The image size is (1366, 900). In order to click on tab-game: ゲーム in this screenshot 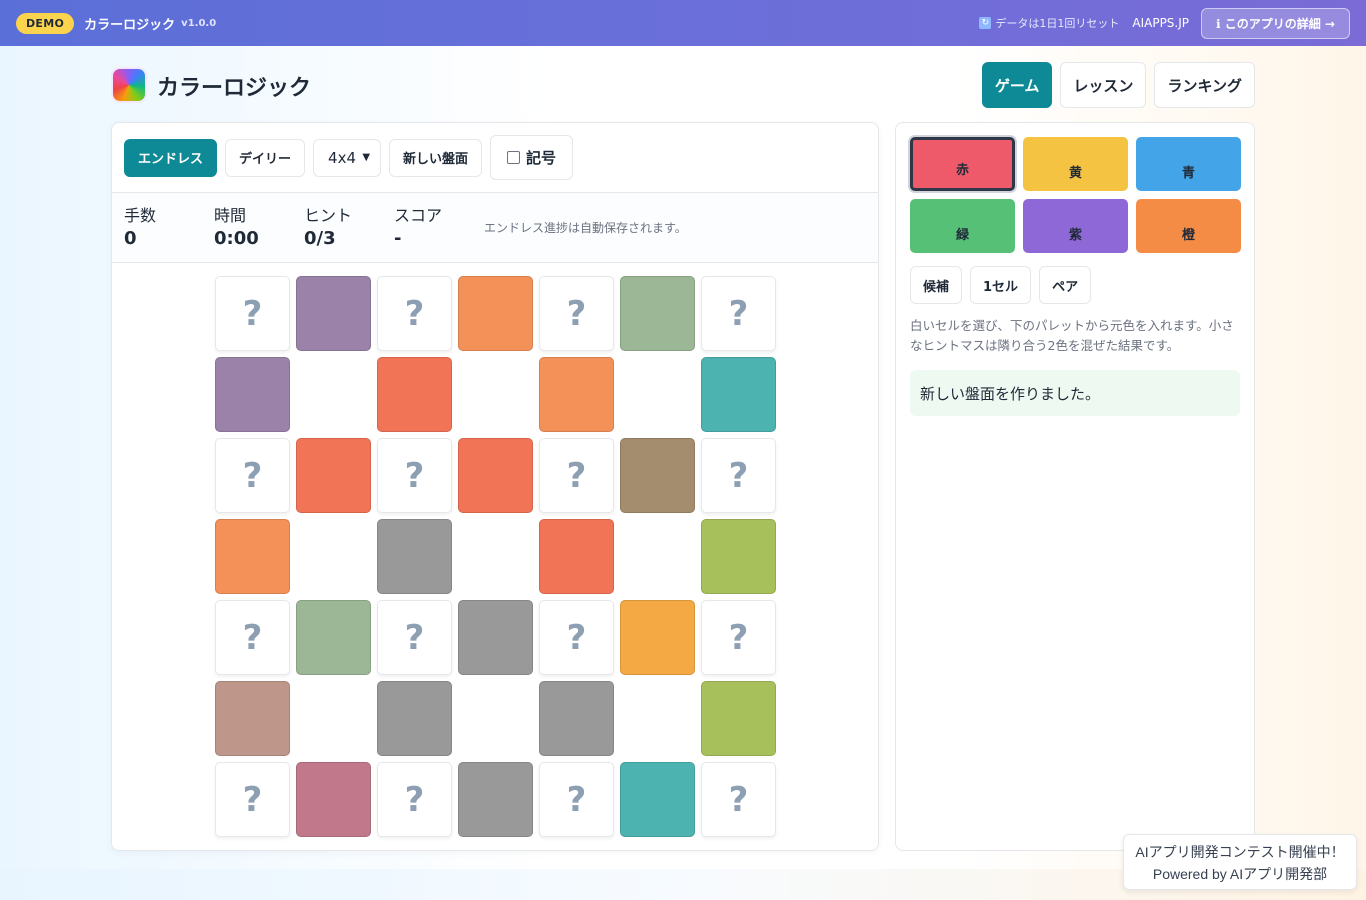, I will do `click(1017, 85)`.